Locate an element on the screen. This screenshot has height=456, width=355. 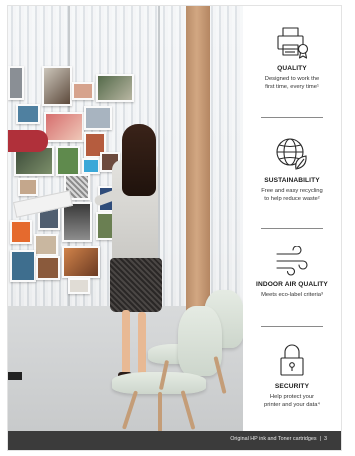
printer-quality-icon is located at coordinates (293, 43).